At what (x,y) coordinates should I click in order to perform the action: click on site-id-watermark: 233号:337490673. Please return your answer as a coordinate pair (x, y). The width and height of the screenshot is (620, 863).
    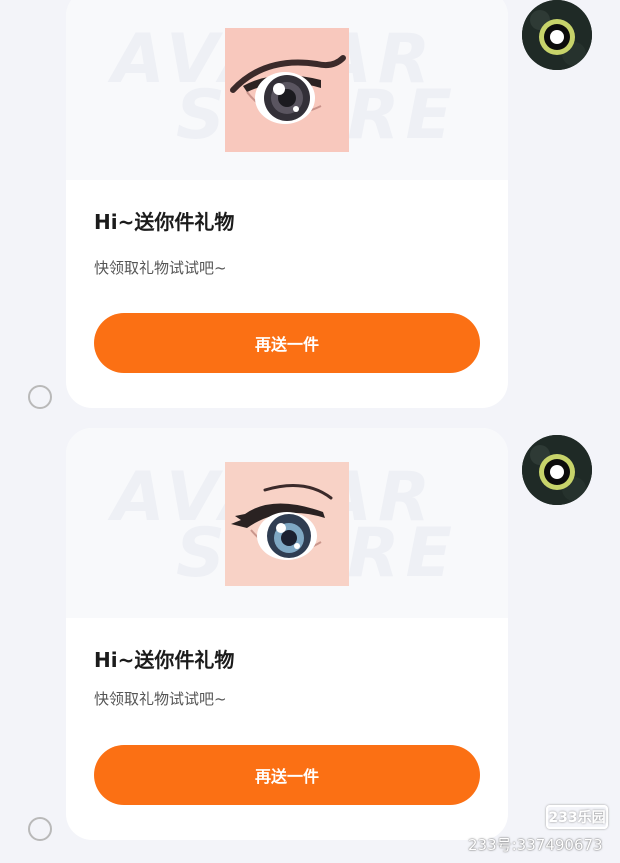
    Looking at the image, I should click on (535, 845).